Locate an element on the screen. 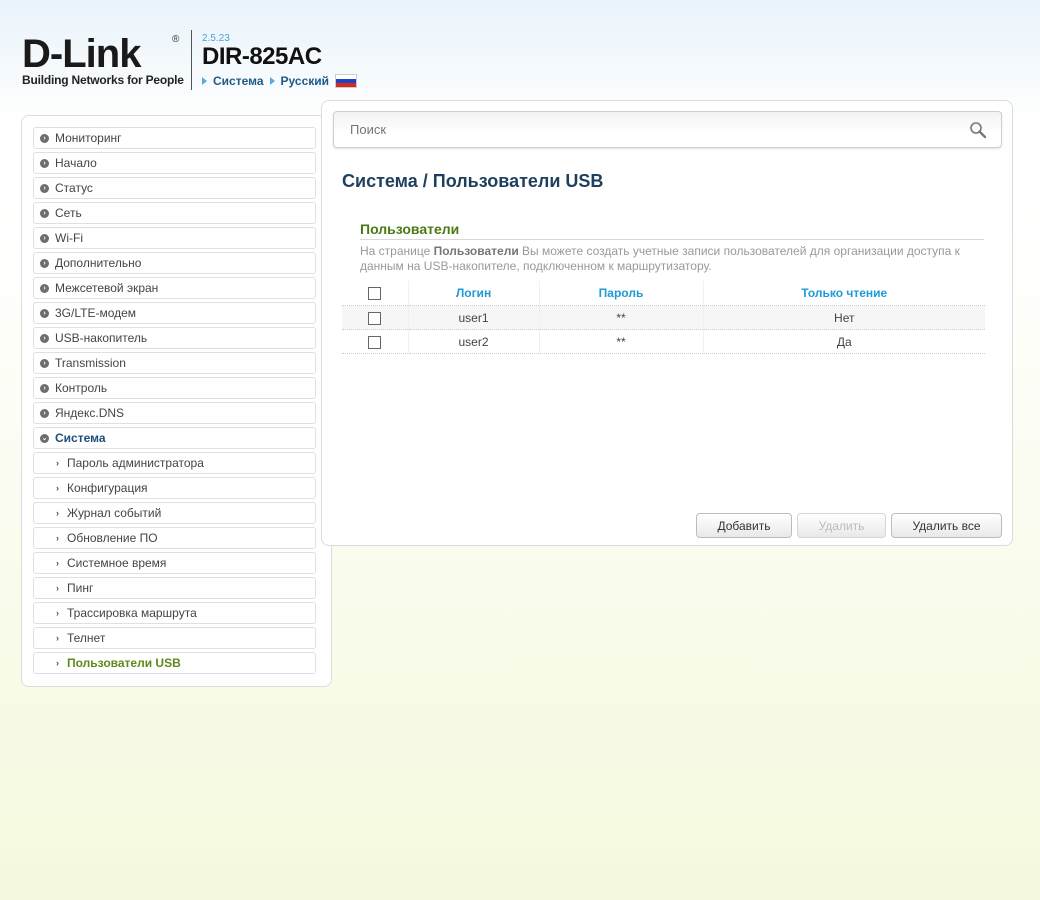  sidebar-subitem-label: Трассировка маршрута is located at coordinates (132, 613).